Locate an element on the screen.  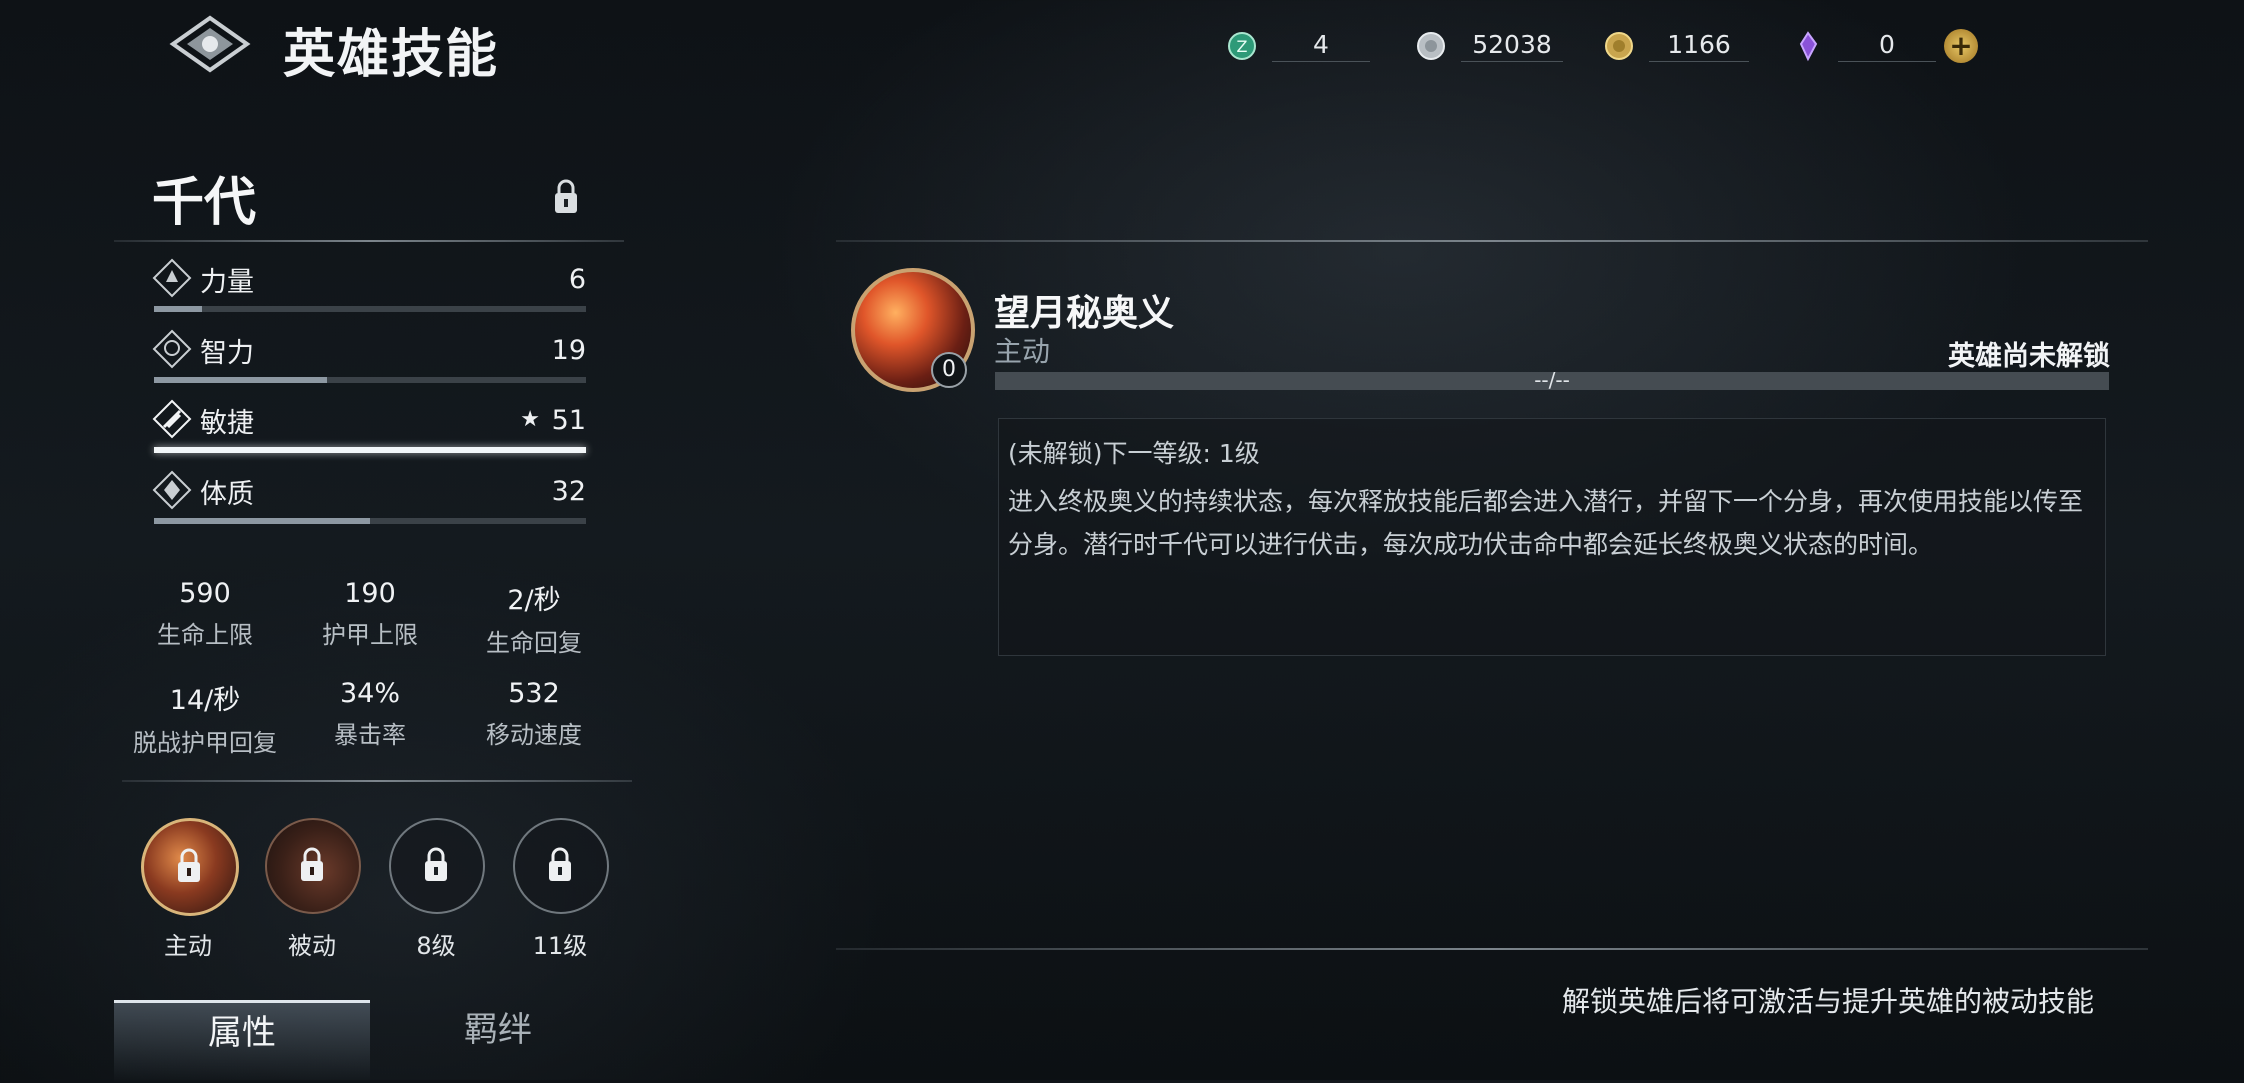
stat-intelligence: 智力 19 is located at coordinates (369, 361).